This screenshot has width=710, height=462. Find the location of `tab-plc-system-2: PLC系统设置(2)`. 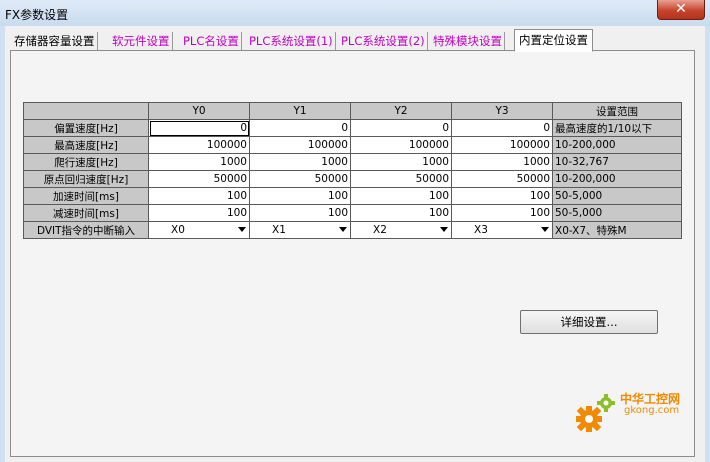

tab-plc-system-2: PLC系统设置(2) is located at coordinates (383, 41).